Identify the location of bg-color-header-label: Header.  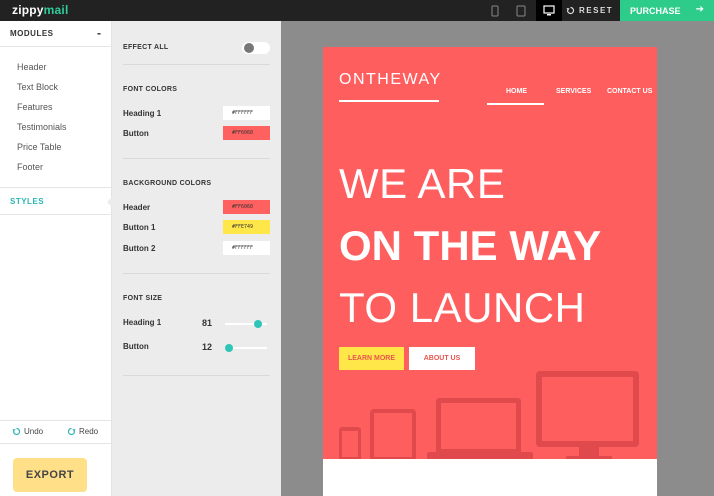
(137, 207).